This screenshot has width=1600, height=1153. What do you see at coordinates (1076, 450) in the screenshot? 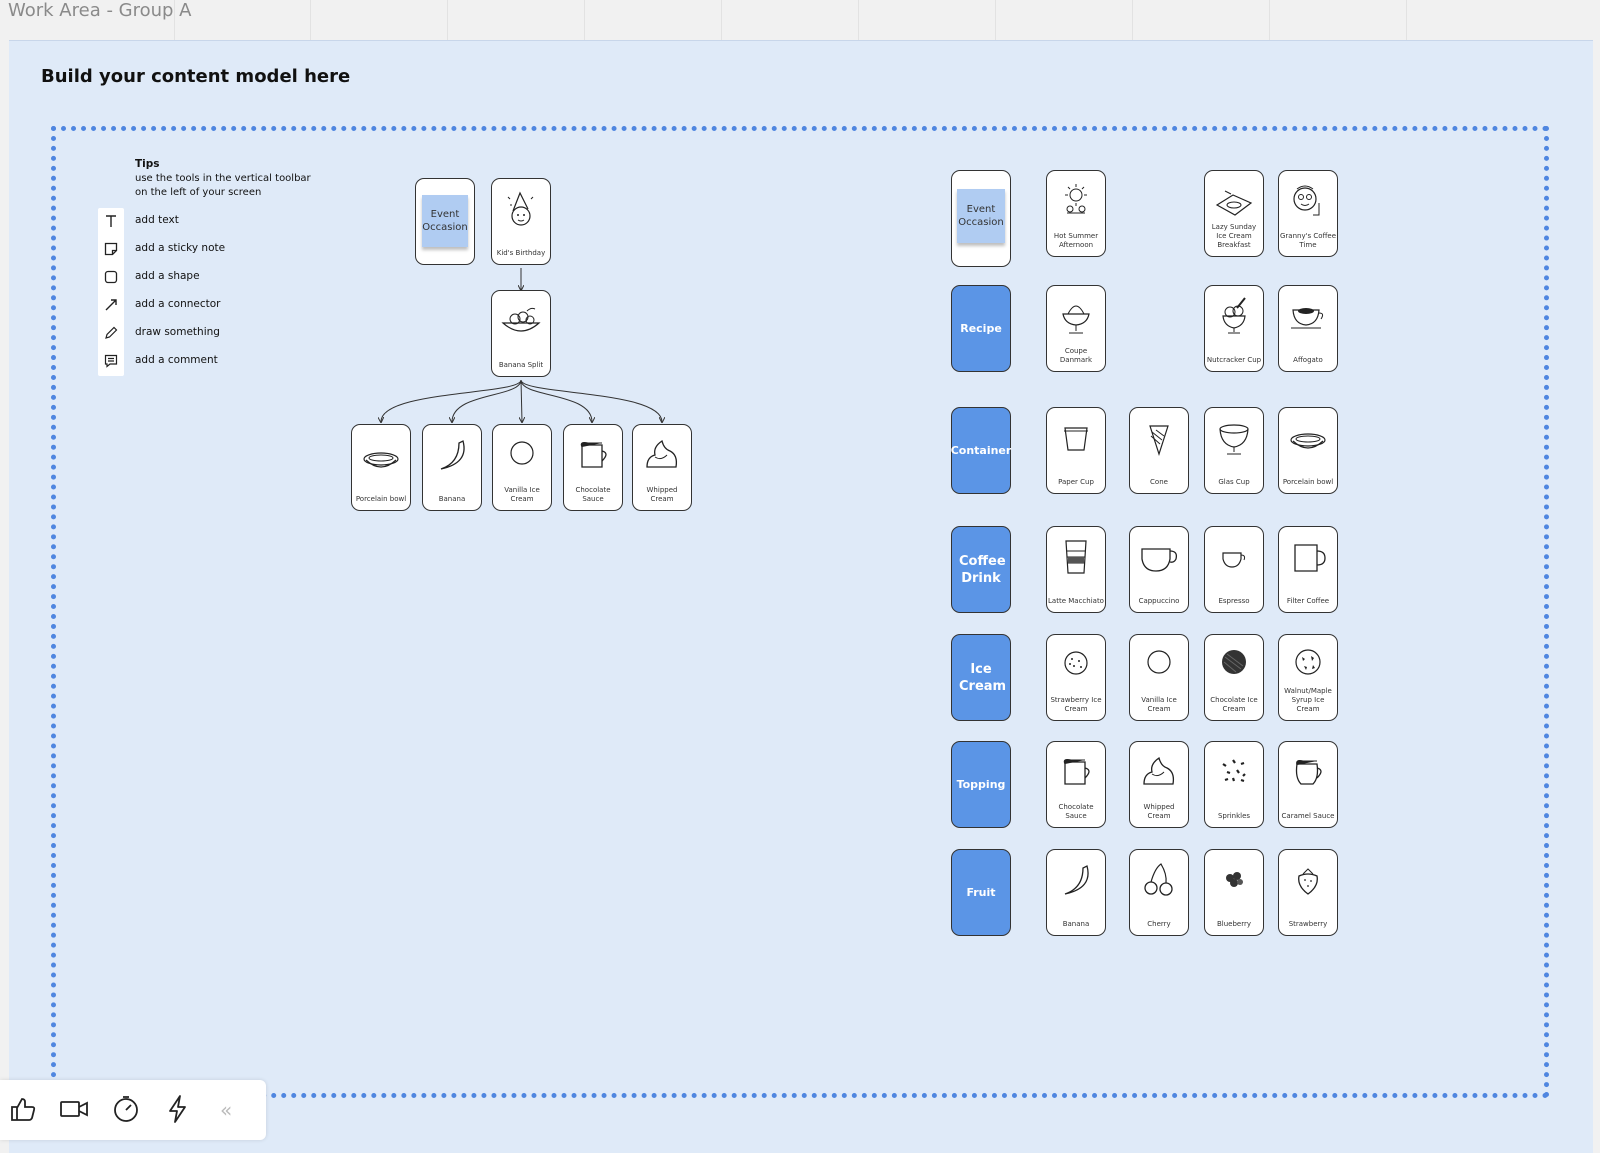
I see `container-paper-cup-card: Paper Cup` at bounding box center [1076, 450].